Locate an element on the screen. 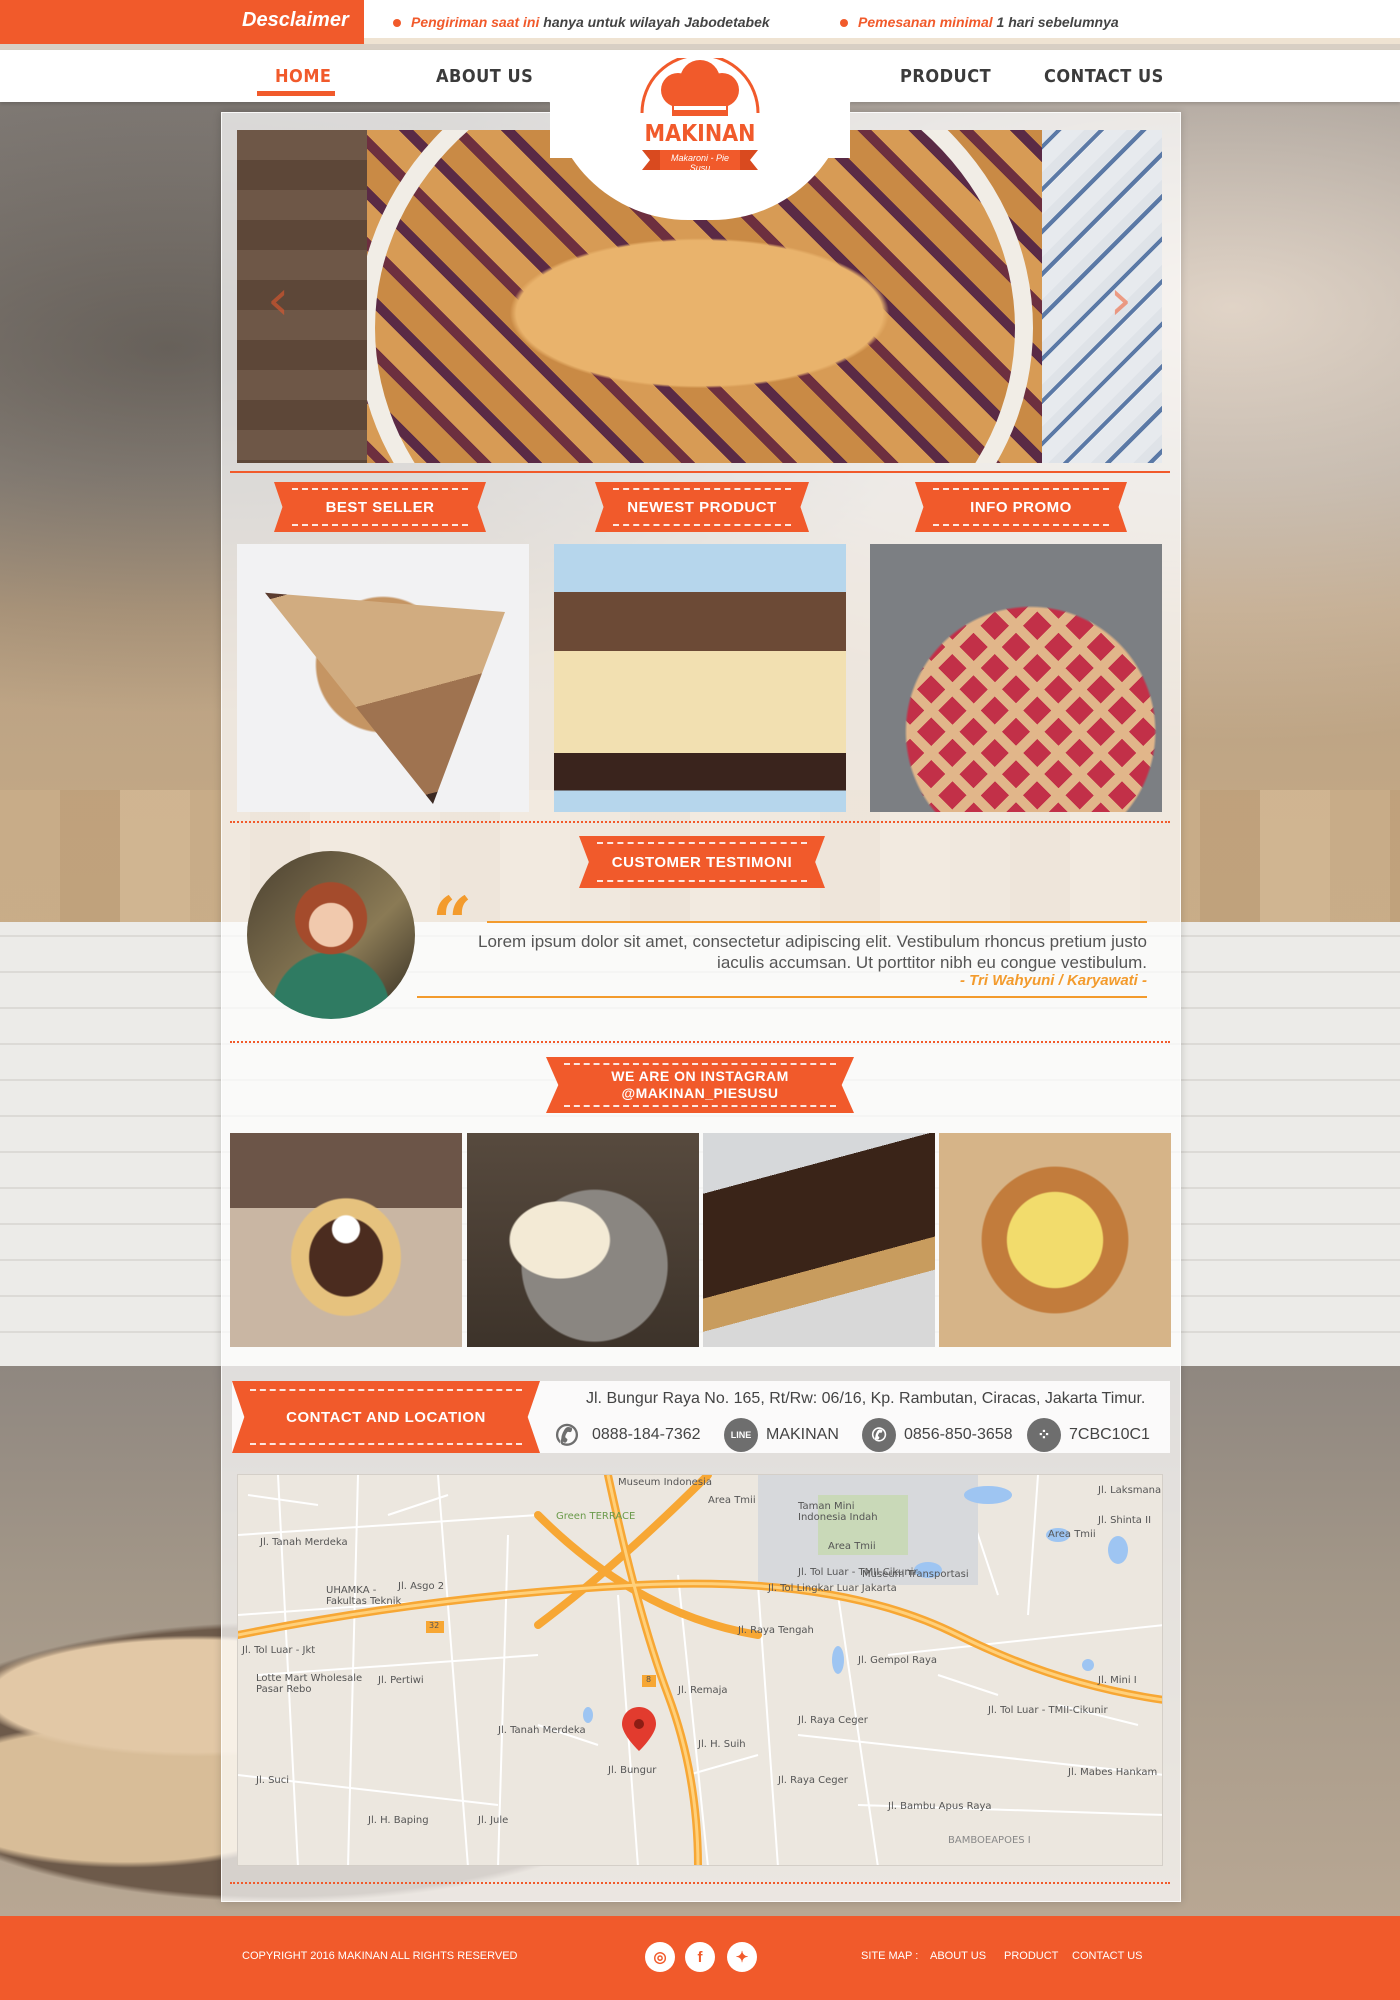 Image resolution: width=1400 pixels, height=2000 pixels. map-label: Jl. Gempol Raya is located at coordinates (898, 1660).